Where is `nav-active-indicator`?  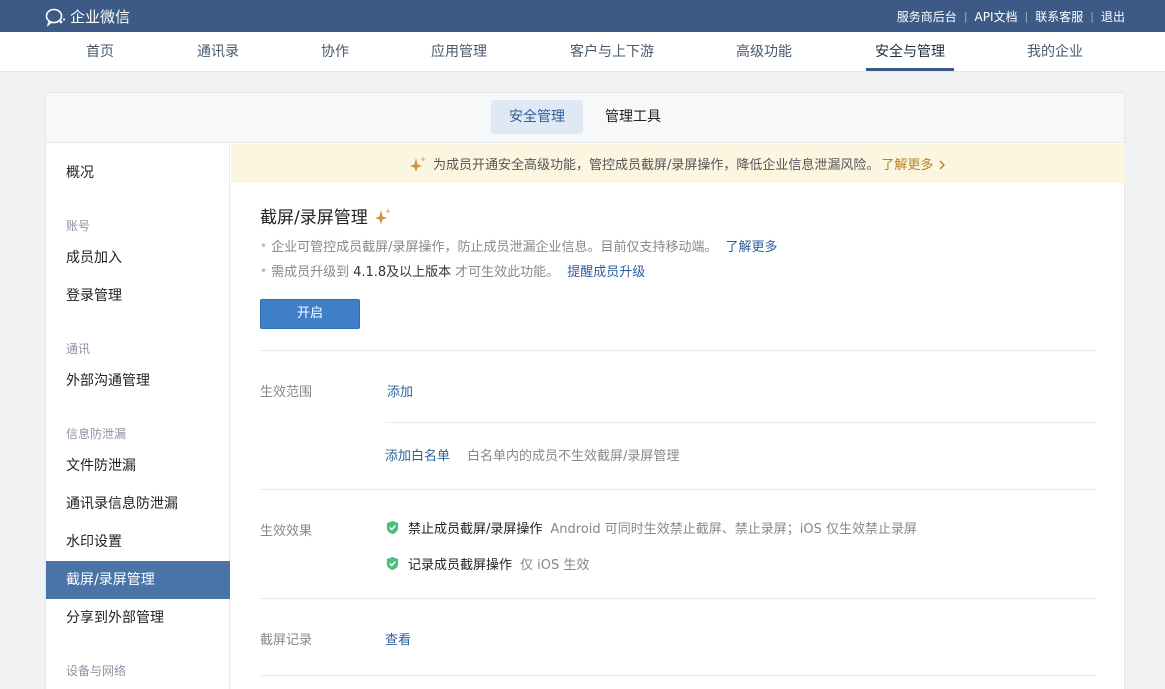
nav-active-indicator is located at coordinates (910, 69).